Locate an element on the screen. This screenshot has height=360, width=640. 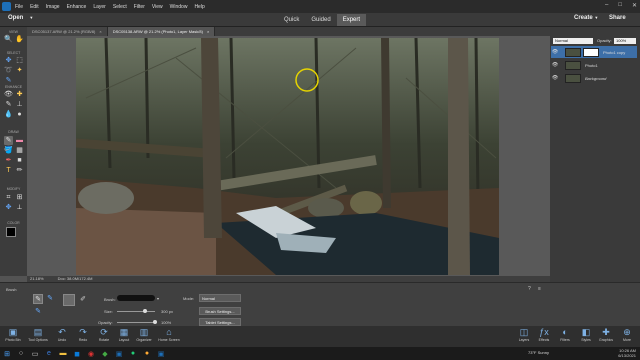
blur-tool-icon: 💧 is located at coordinates (8, 114).